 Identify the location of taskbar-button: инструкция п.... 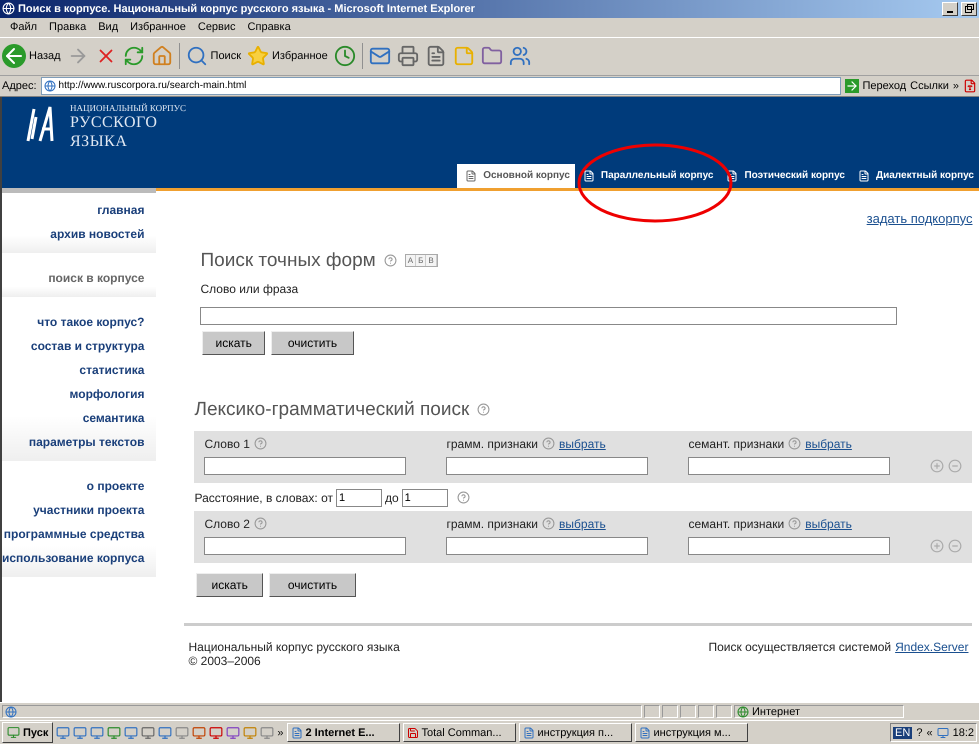
(575, 732).